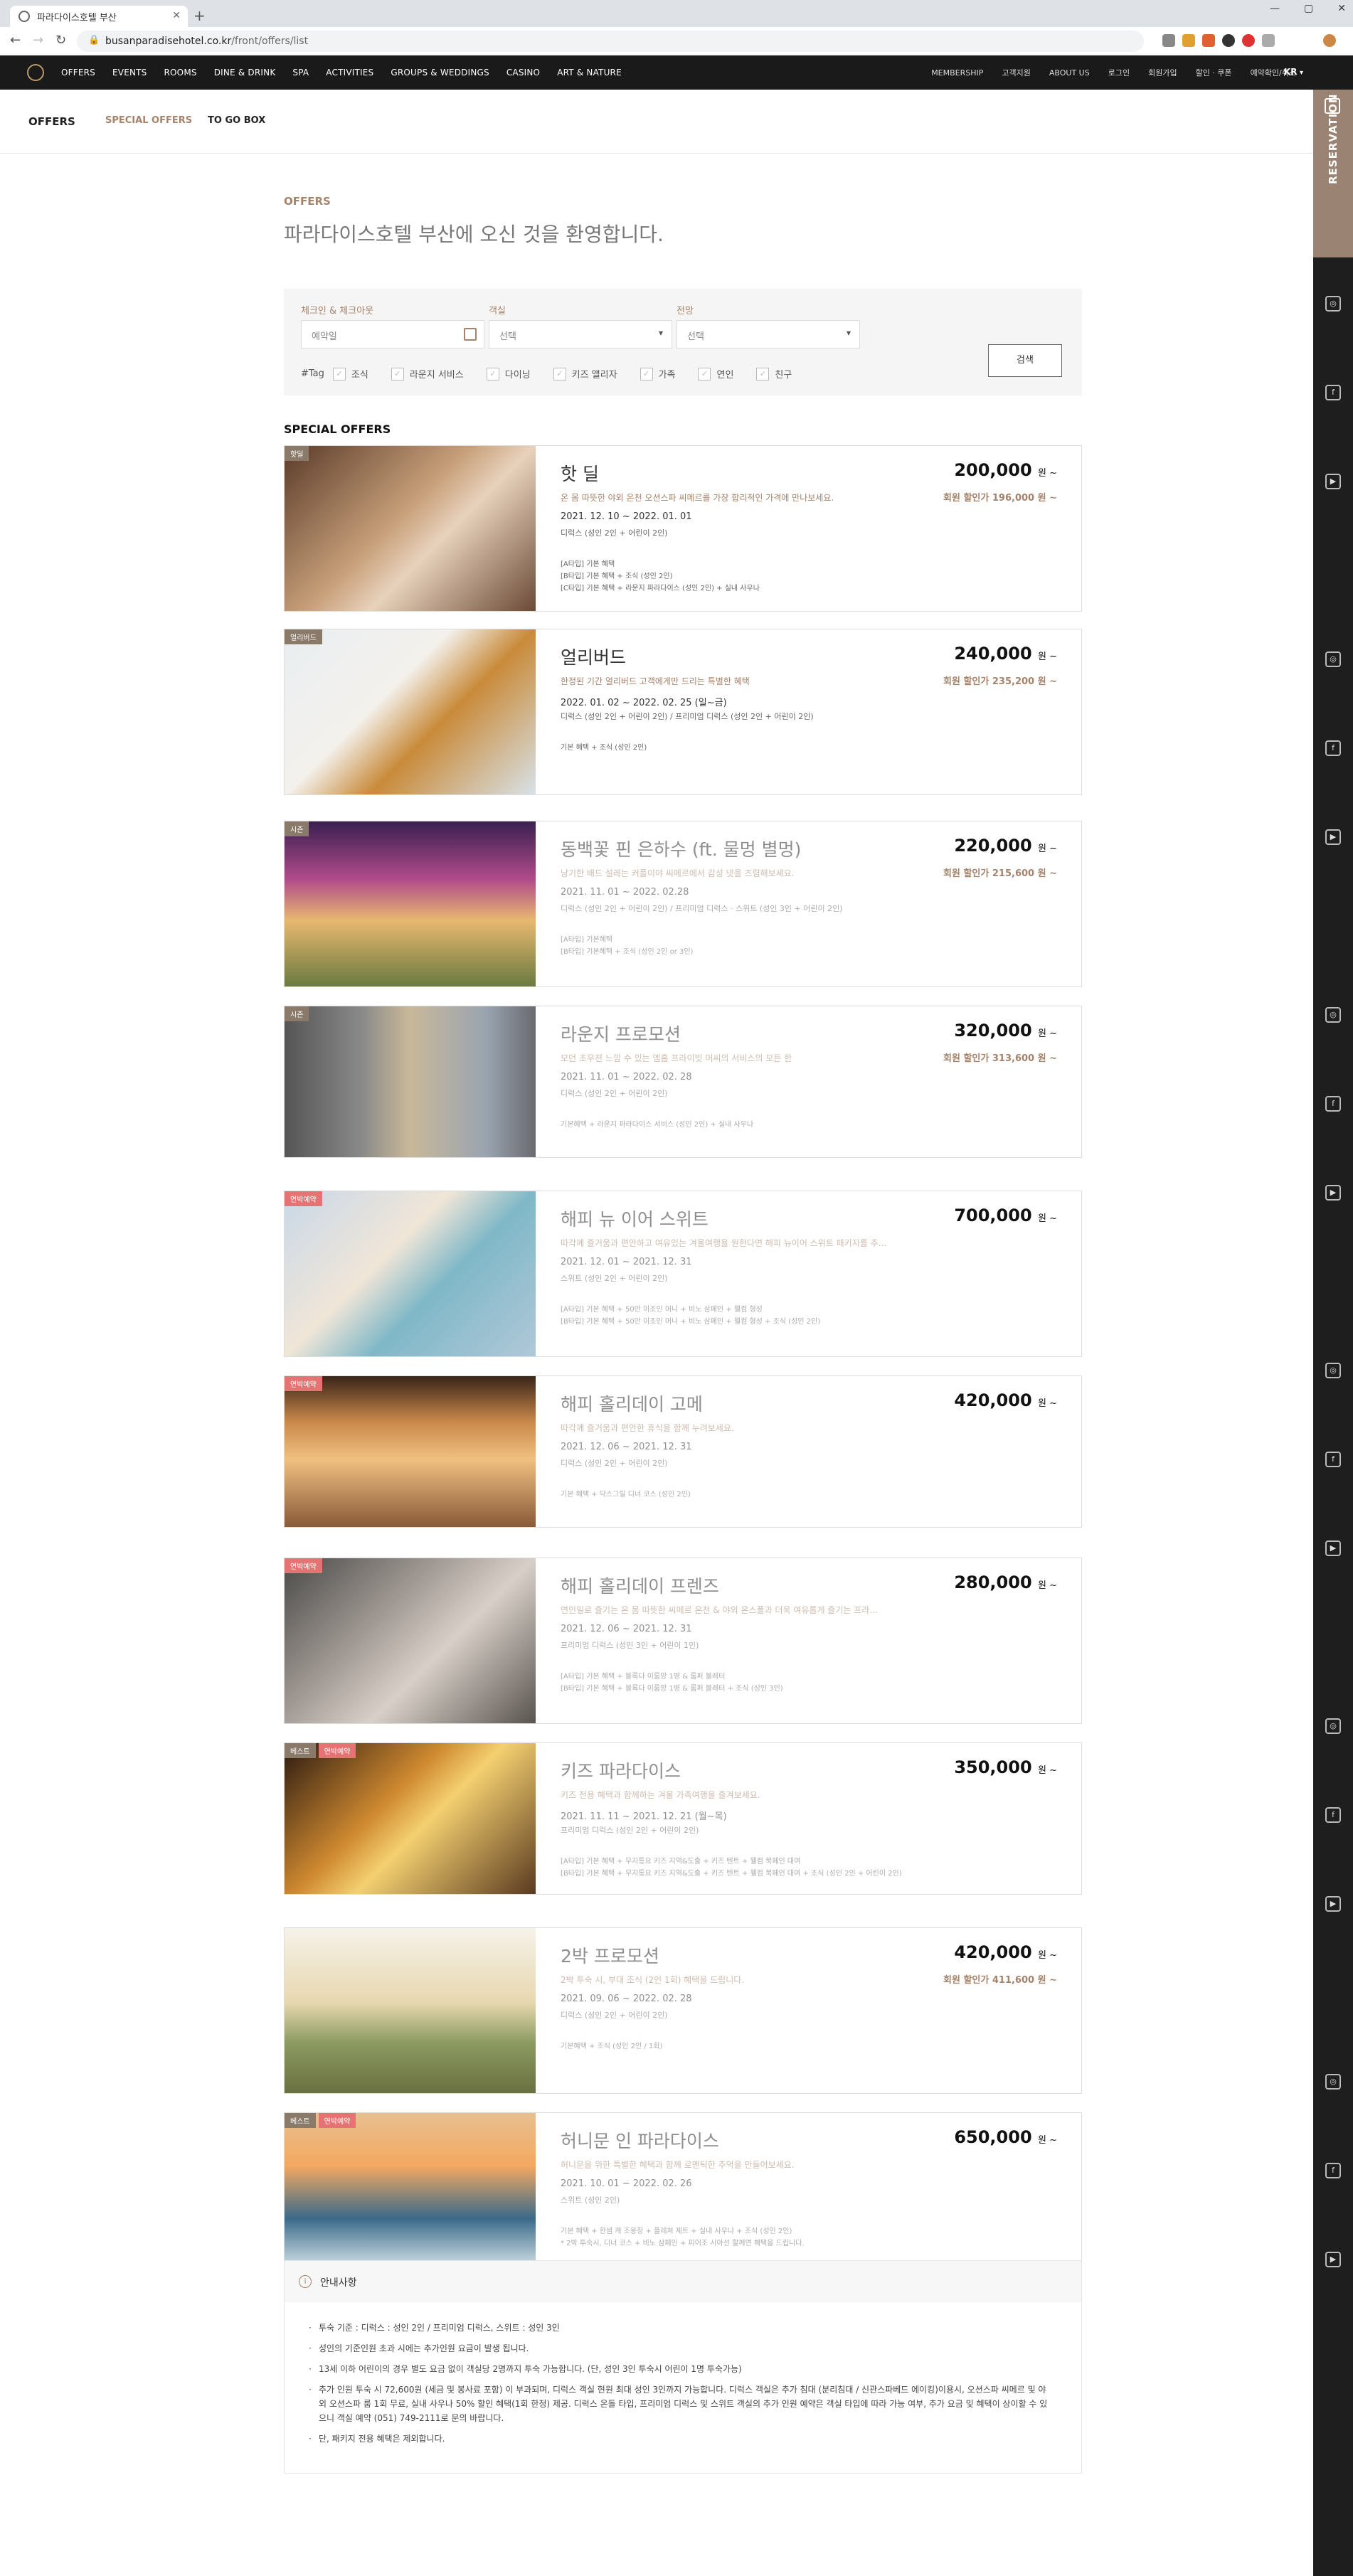 This screenshot has height=2576, width=1353. I want to click on share-icon, so click(1168, 40).